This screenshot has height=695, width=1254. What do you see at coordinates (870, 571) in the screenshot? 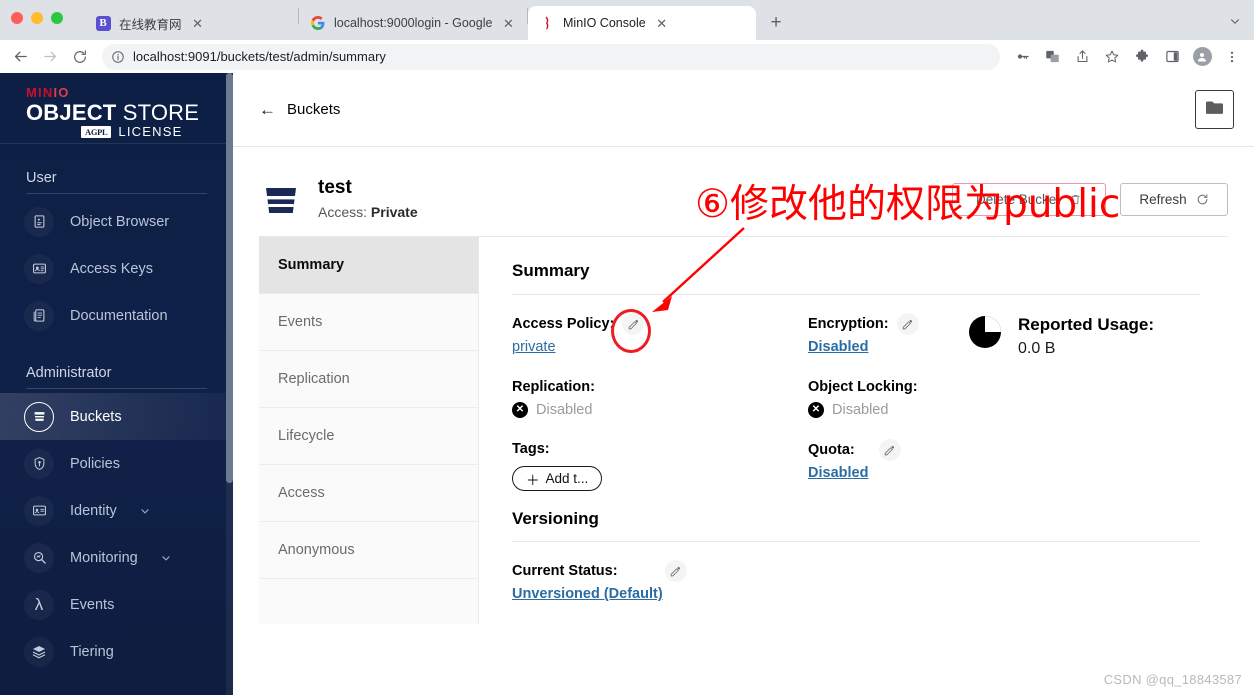
I see `current-status-label-row: Current Status:` at bounding box center [870, 571].